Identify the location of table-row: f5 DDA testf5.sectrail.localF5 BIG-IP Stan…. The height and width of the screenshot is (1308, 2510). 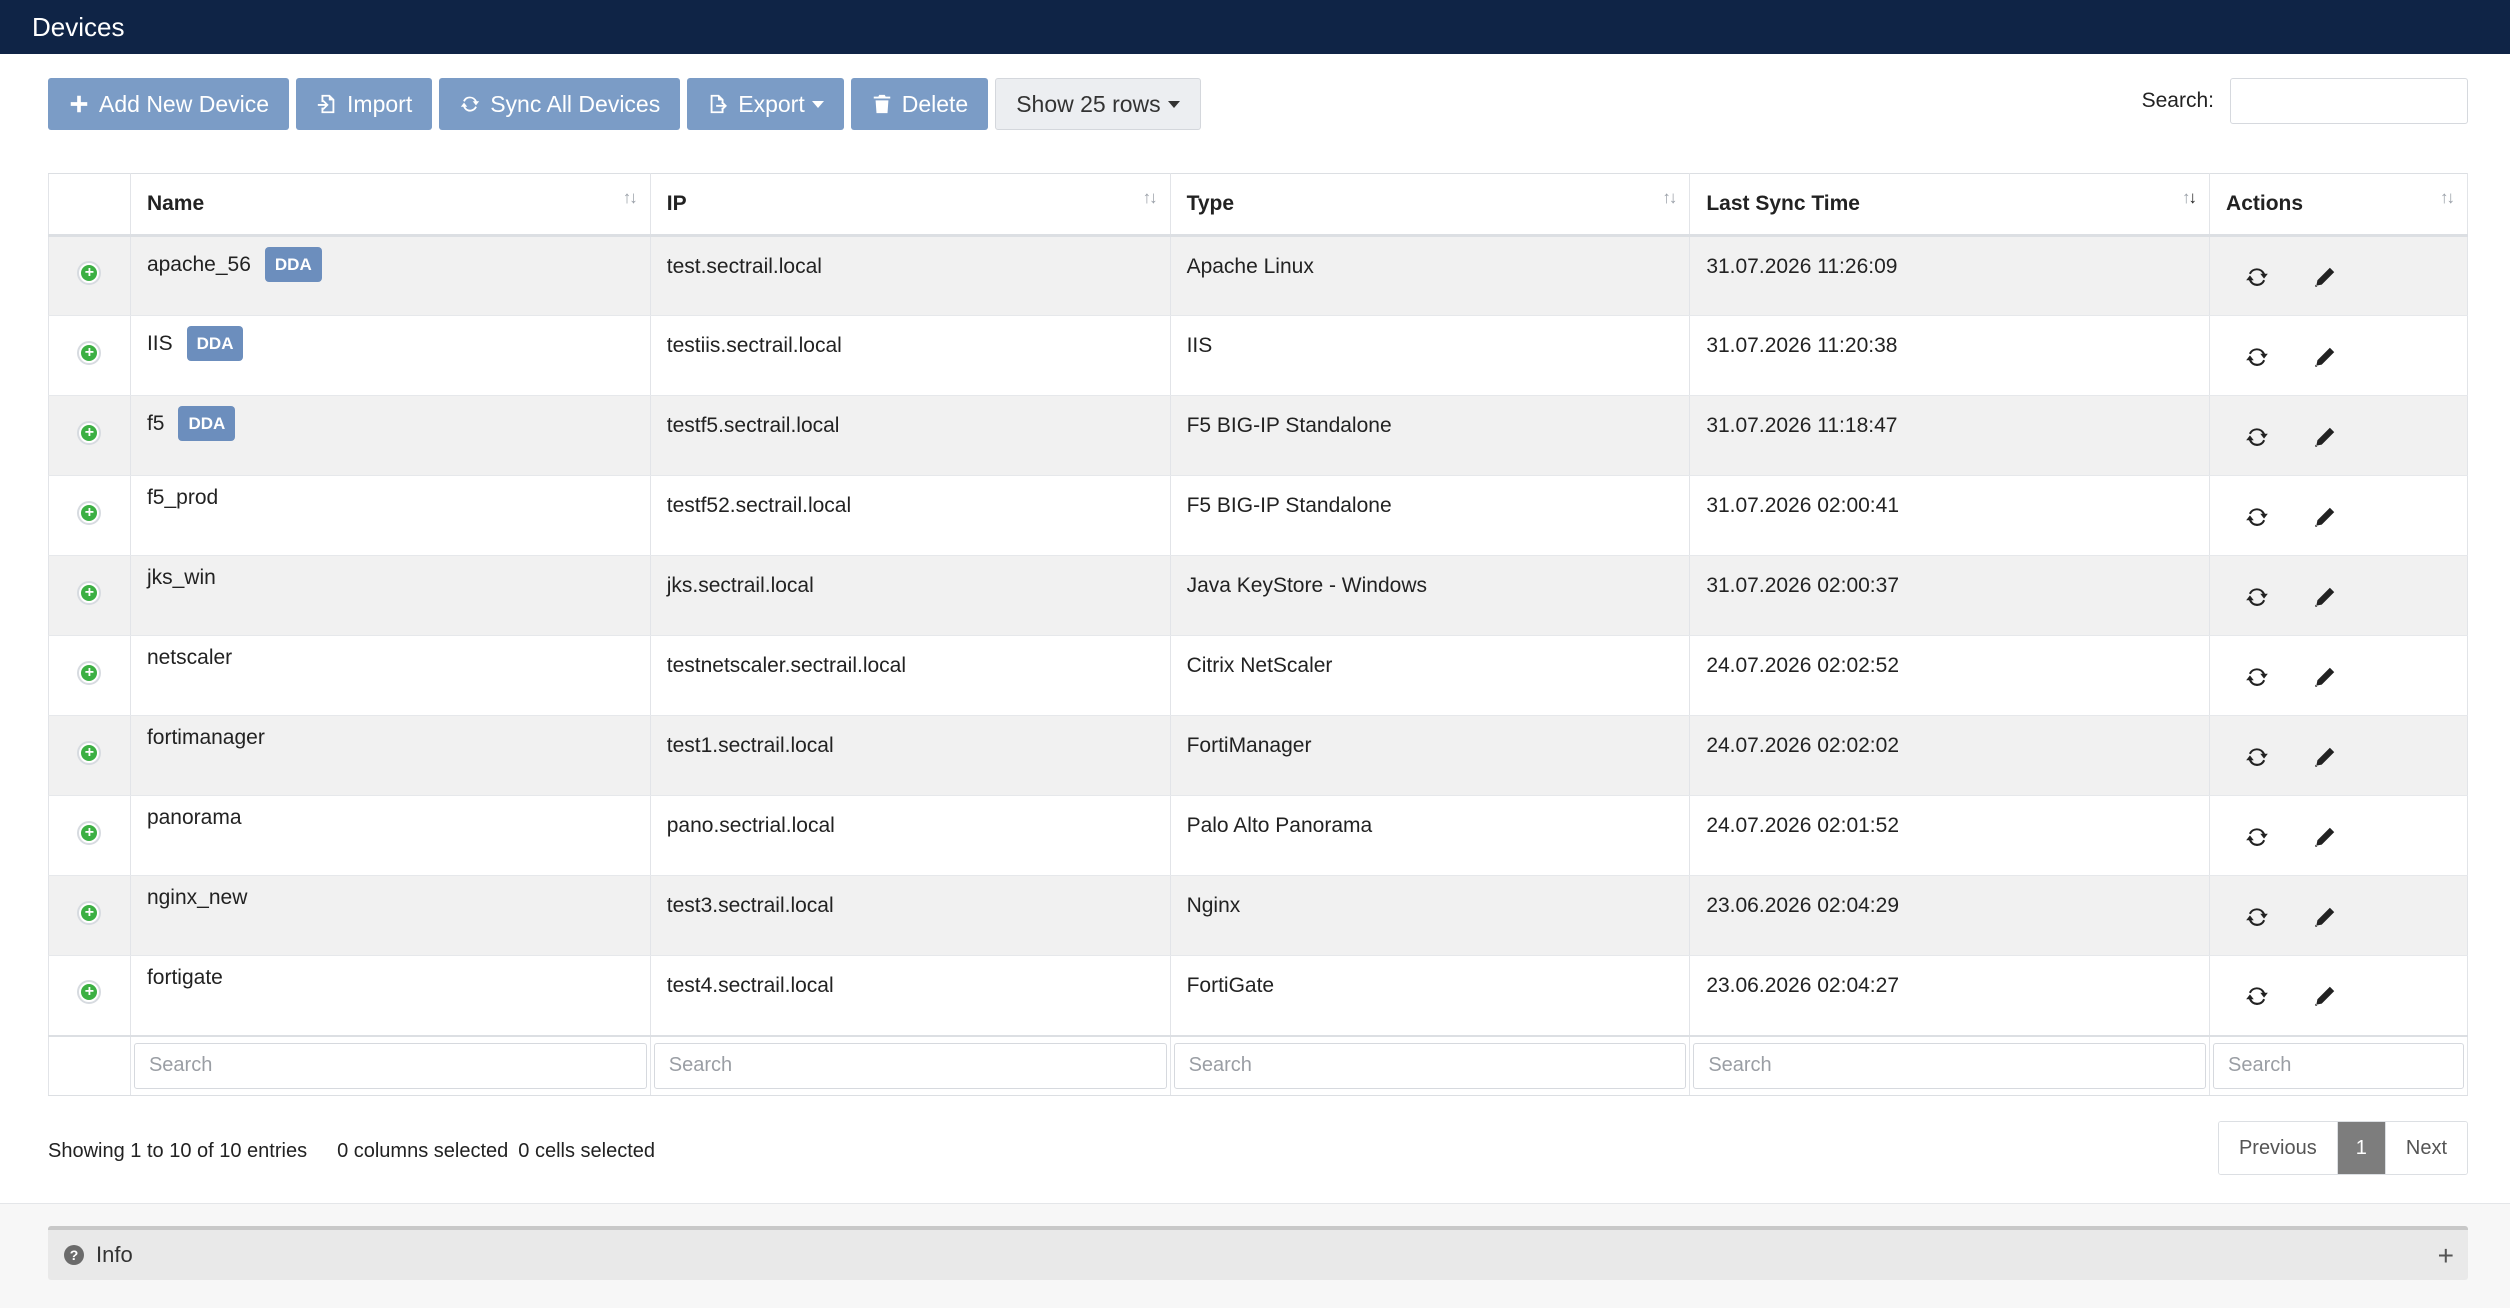
(1258, 435).